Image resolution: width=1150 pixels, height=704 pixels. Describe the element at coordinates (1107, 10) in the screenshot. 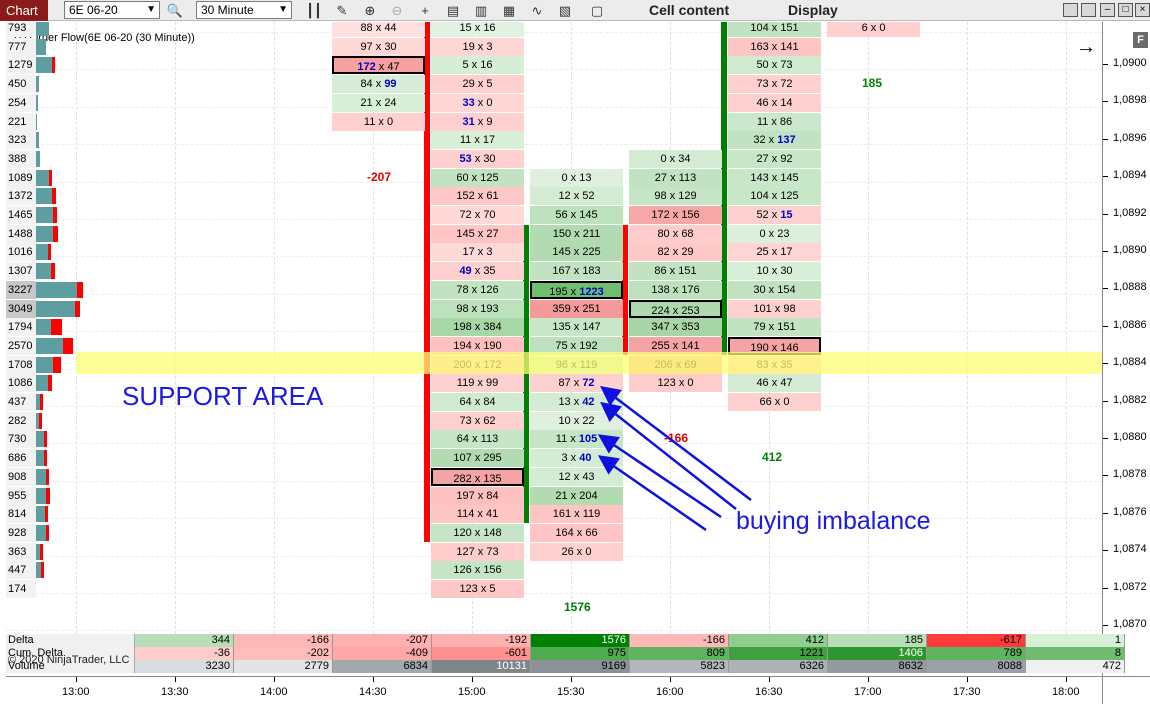

I see `minimize-button: –` at that location.